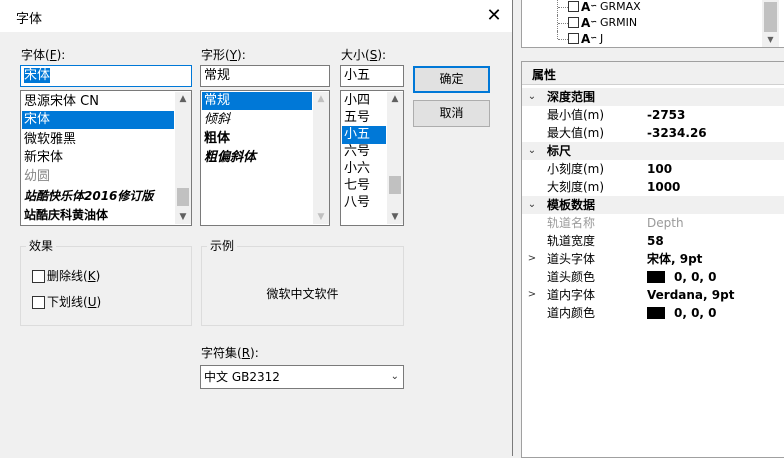 Image resolution: width=784 pixels, height=458 pixels. I want to click on category-ruler: ⌄ 标尺, so click(653, 151).